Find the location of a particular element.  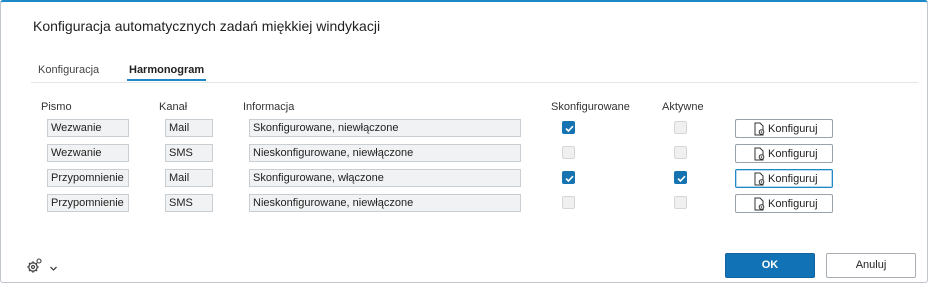

cancel-button: Anuluj is located at coordinates (871, 265).